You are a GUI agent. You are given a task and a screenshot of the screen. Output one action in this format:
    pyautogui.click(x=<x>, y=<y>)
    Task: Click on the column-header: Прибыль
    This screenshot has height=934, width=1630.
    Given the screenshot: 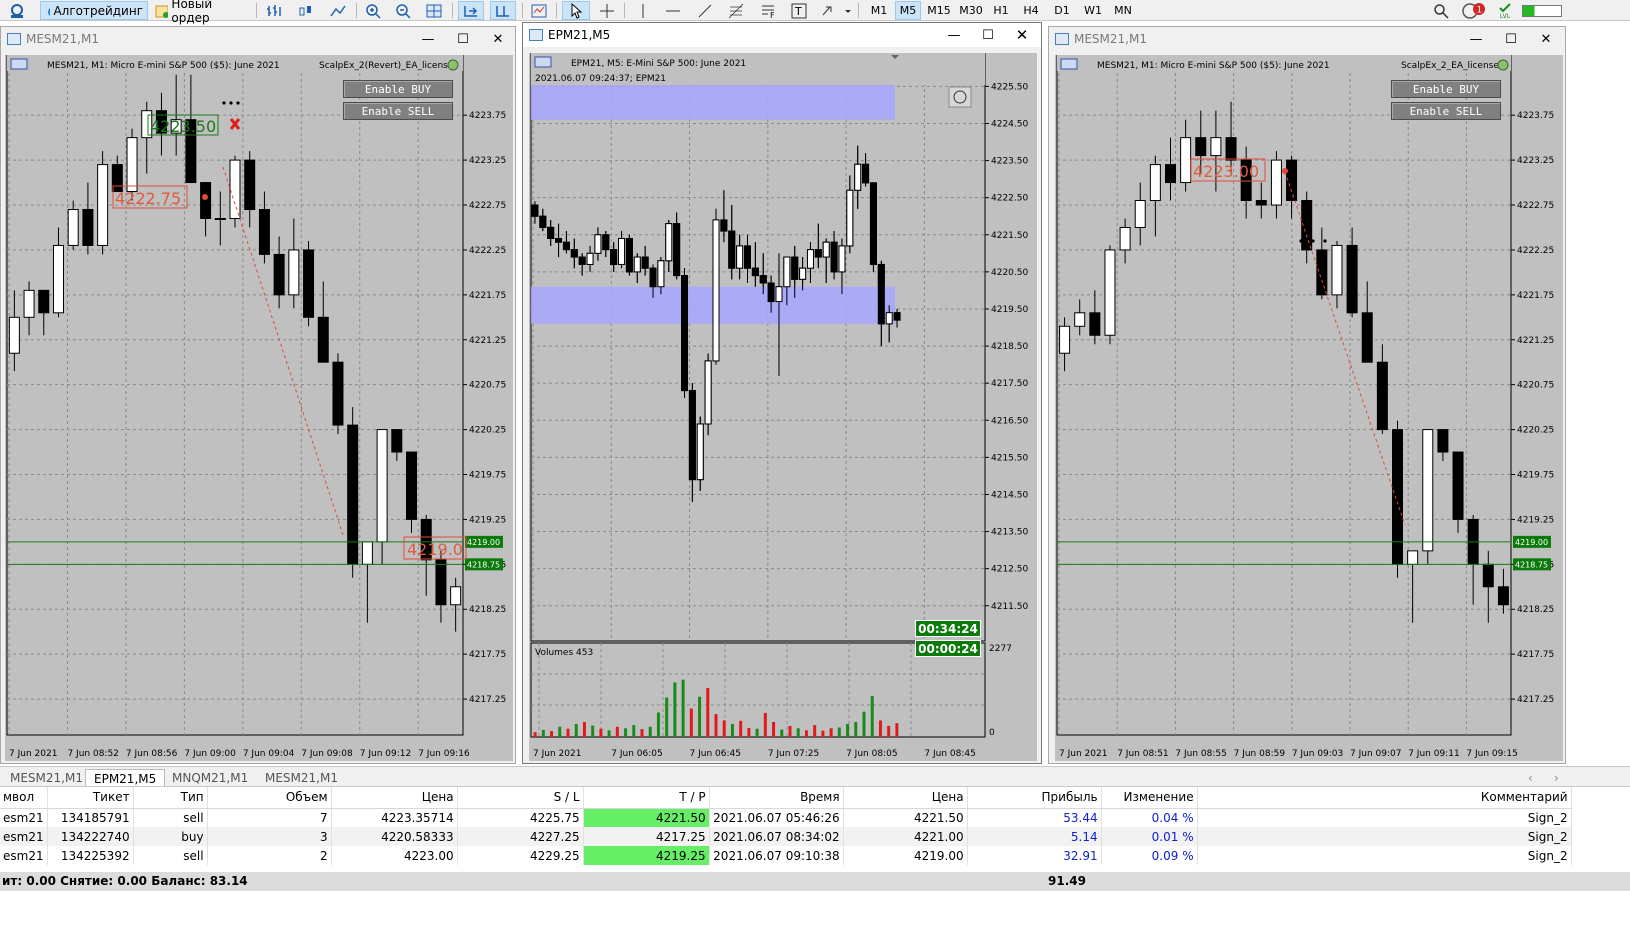 What is the action you would take?
    pyautogui.click(x=1034, y=798)
    